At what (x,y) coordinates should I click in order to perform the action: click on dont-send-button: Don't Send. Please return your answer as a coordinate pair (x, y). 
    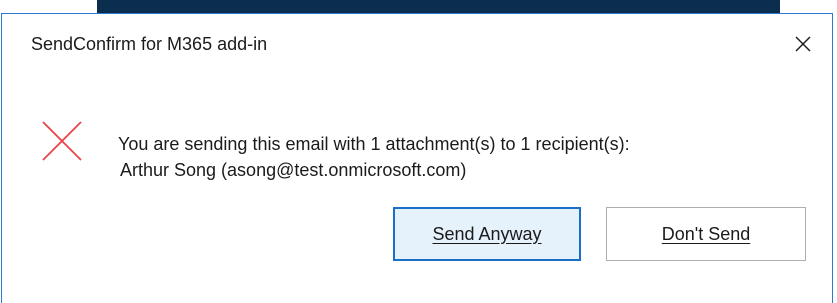
    Looking at the image, I should click on (706, 234).